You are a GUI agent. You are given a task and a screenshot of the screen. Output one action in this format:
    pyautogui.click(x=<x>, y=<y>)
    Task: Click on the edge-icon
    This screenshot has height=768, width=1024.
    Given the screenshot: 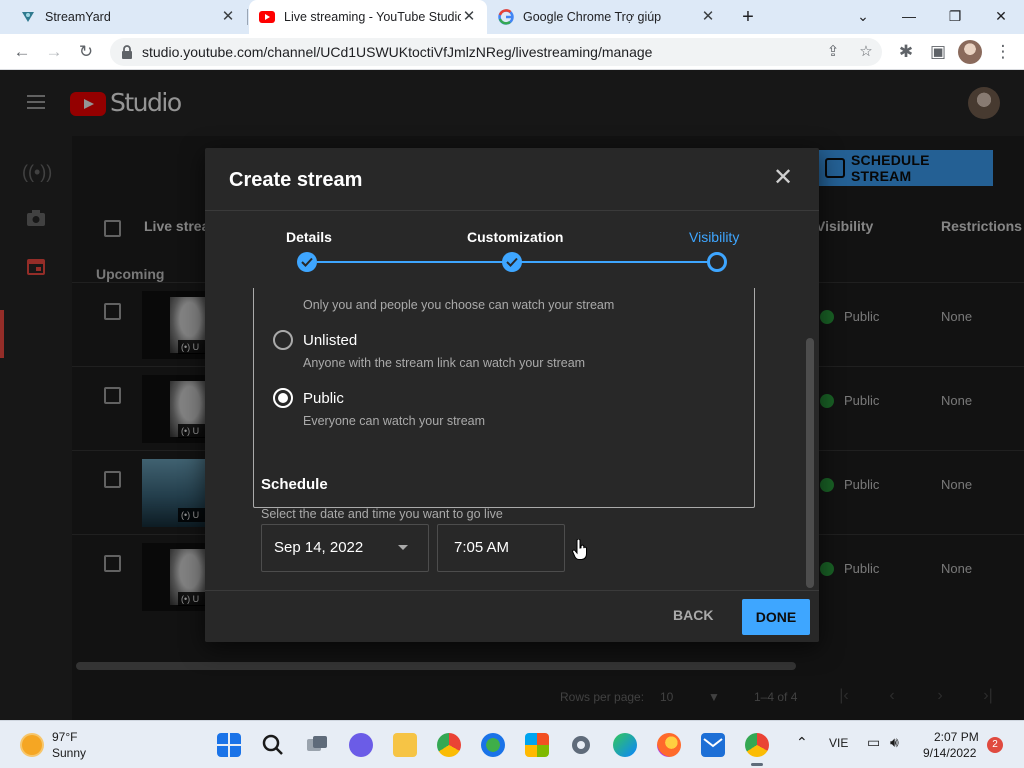 What is the action you would take?
    pyautogui.click(x=625, y=745)
    